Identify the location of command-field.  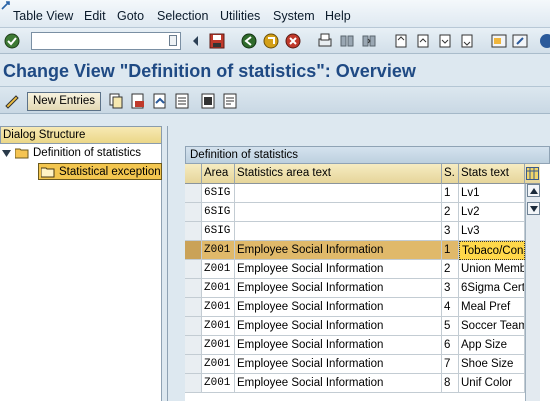
(106, 41).